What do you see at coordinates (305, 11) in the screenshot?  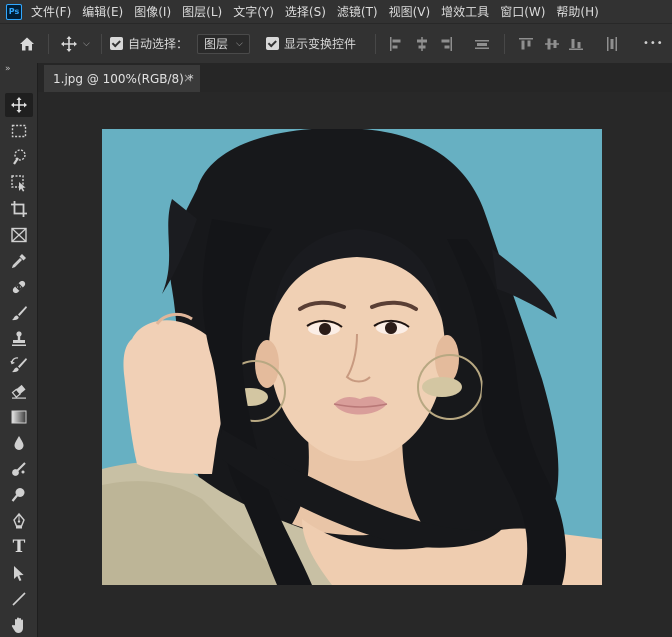 I see `menu-select: 选择(S)` at bounding box center [305, 11].